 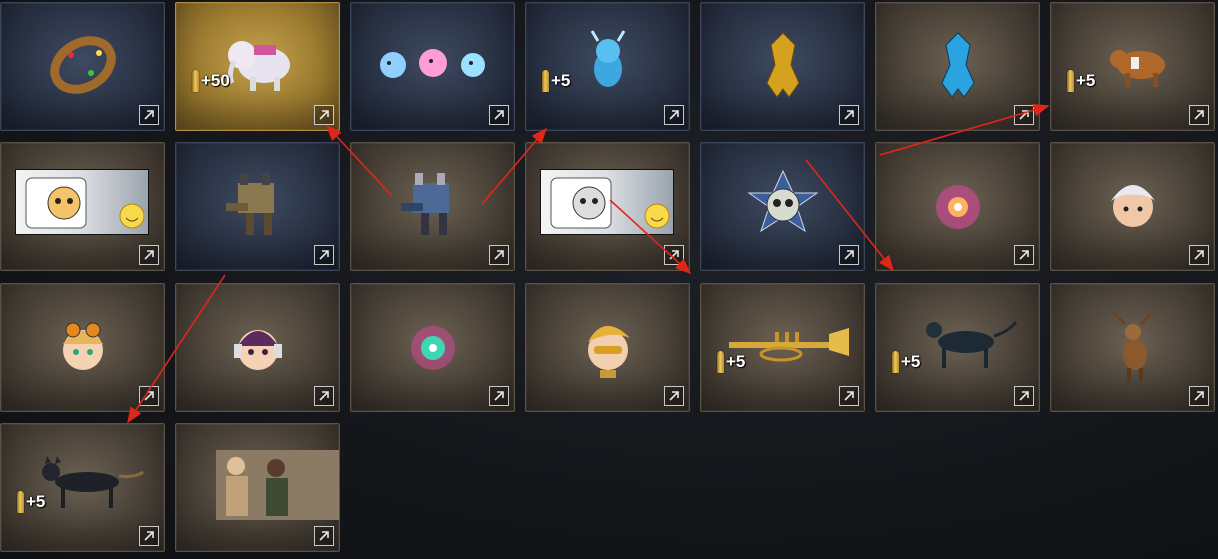 I want to click on skull-emote-banner-icon, so click(x=607, y=202).